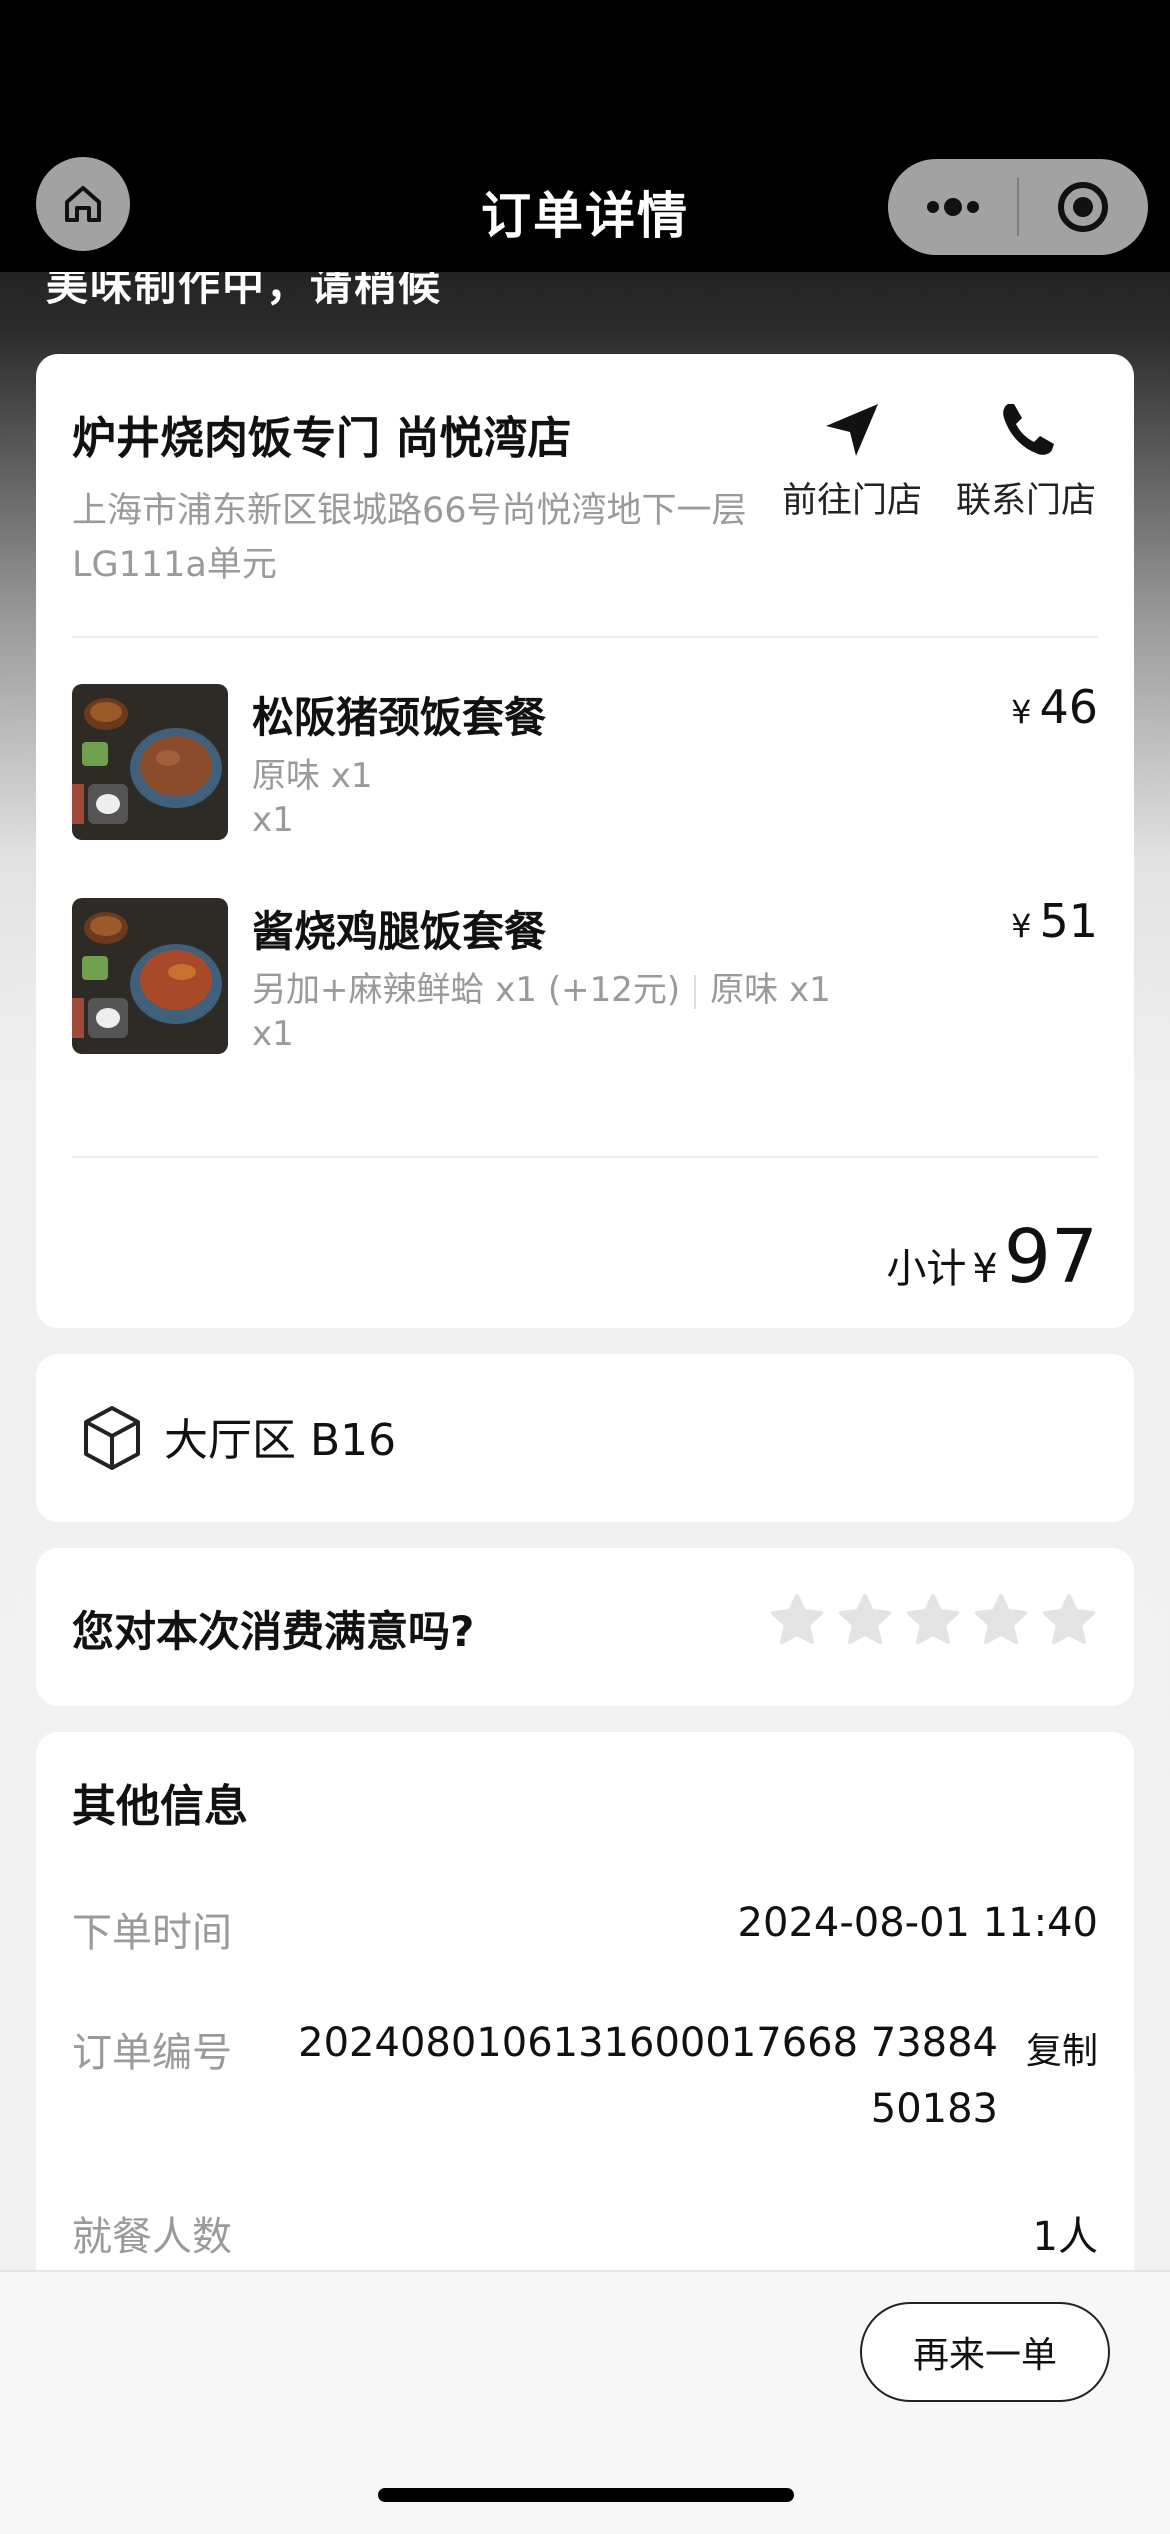 The width and height of the screenshot is (1170, 2534). I want to click on nav-bar: 订单详情, so click(585, 136).